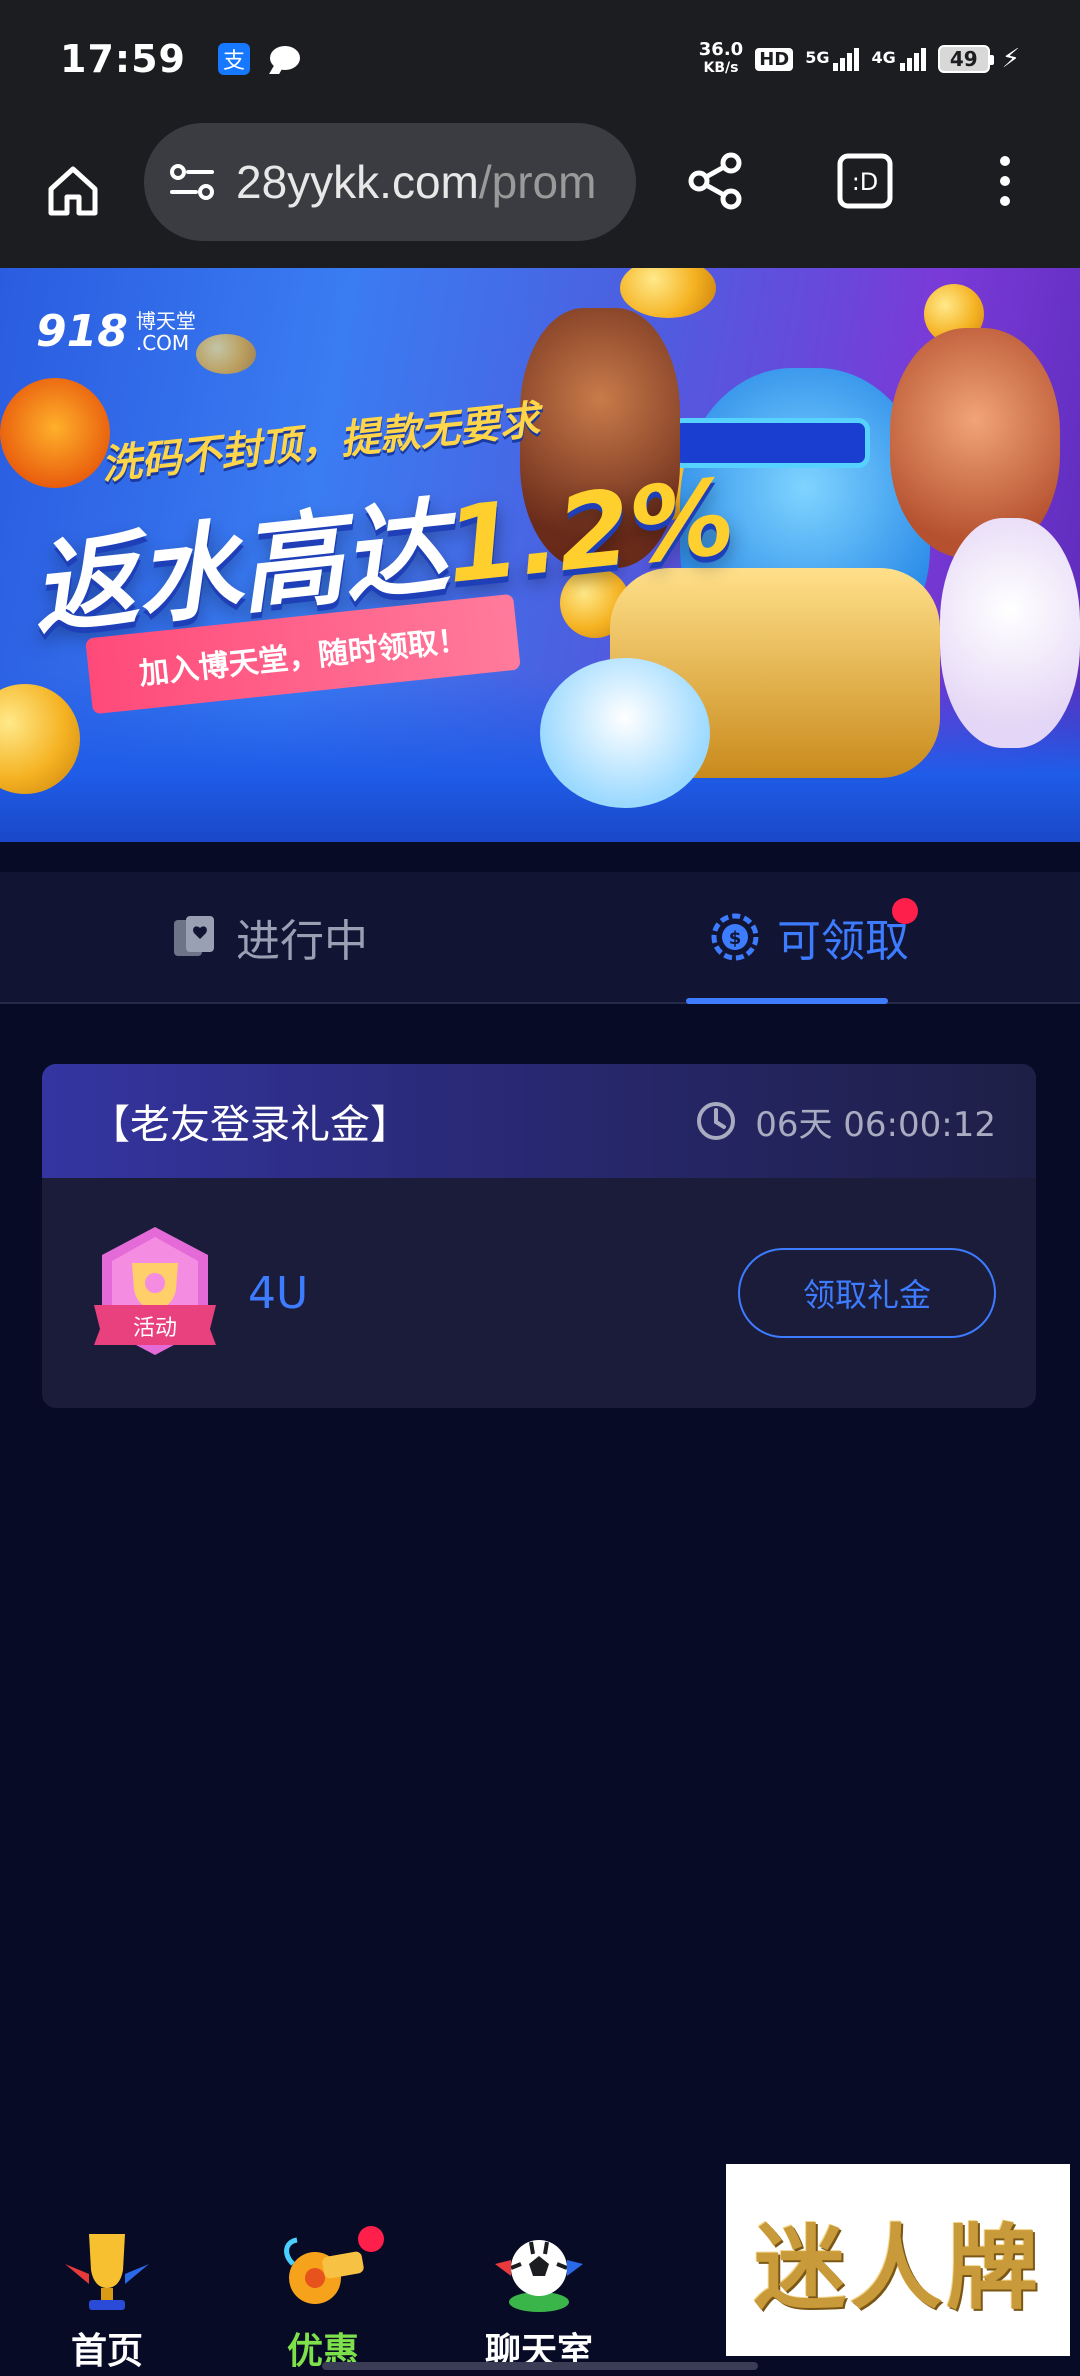 This screenshot has width=1080, height=2376. I want to click on status-right: 36.0 KB/s HD 5G 4G 49 ⚡, so click(859, 59).